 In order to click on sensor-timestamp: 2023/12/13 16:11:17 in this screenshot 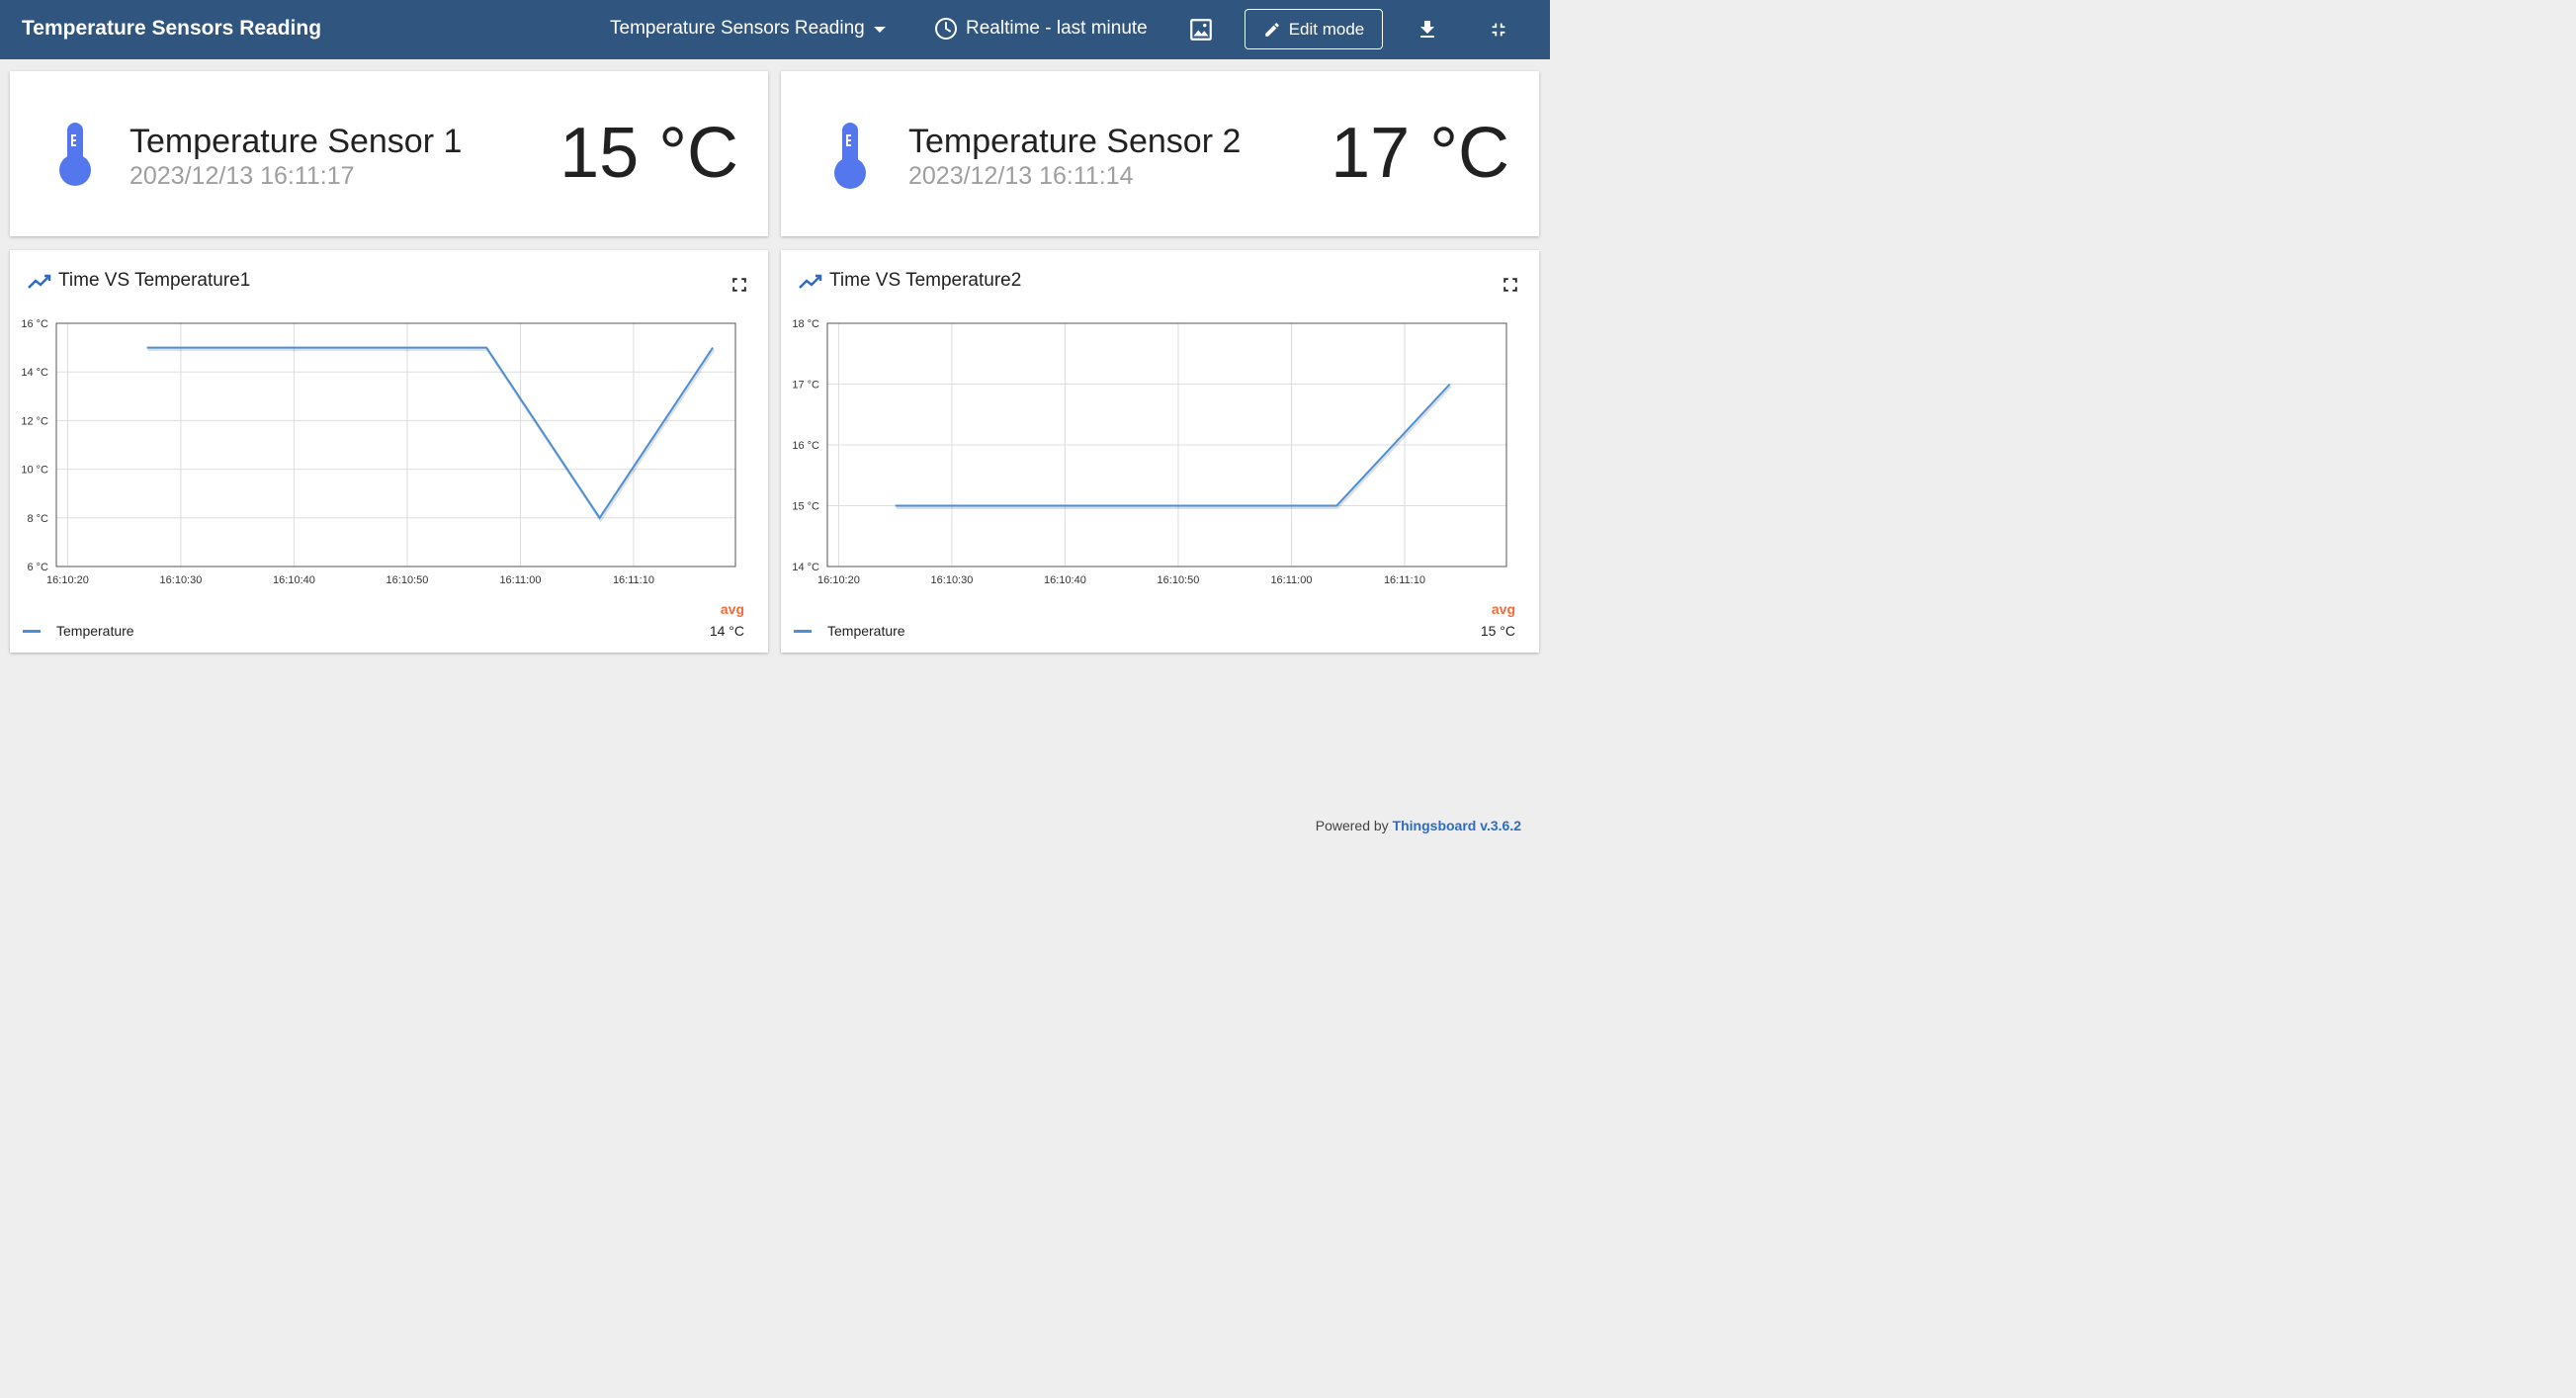, I will do `click(242, 176)`.